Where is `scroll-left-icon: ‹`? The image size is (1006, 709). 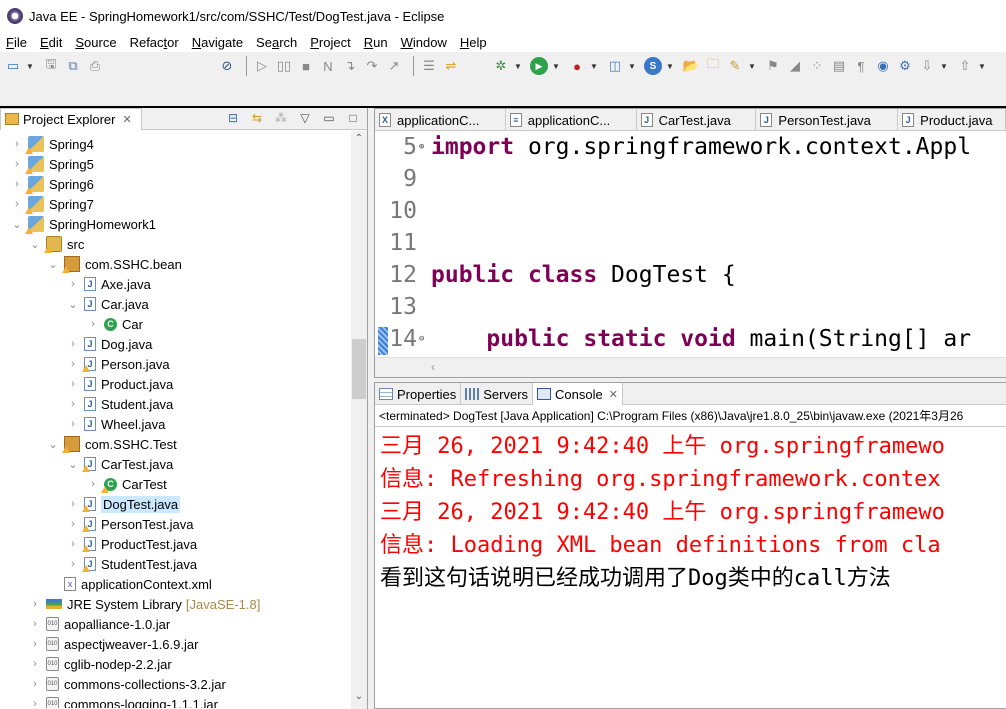
scroll-left-icon: ‹ is located at coordinates (433, 367).